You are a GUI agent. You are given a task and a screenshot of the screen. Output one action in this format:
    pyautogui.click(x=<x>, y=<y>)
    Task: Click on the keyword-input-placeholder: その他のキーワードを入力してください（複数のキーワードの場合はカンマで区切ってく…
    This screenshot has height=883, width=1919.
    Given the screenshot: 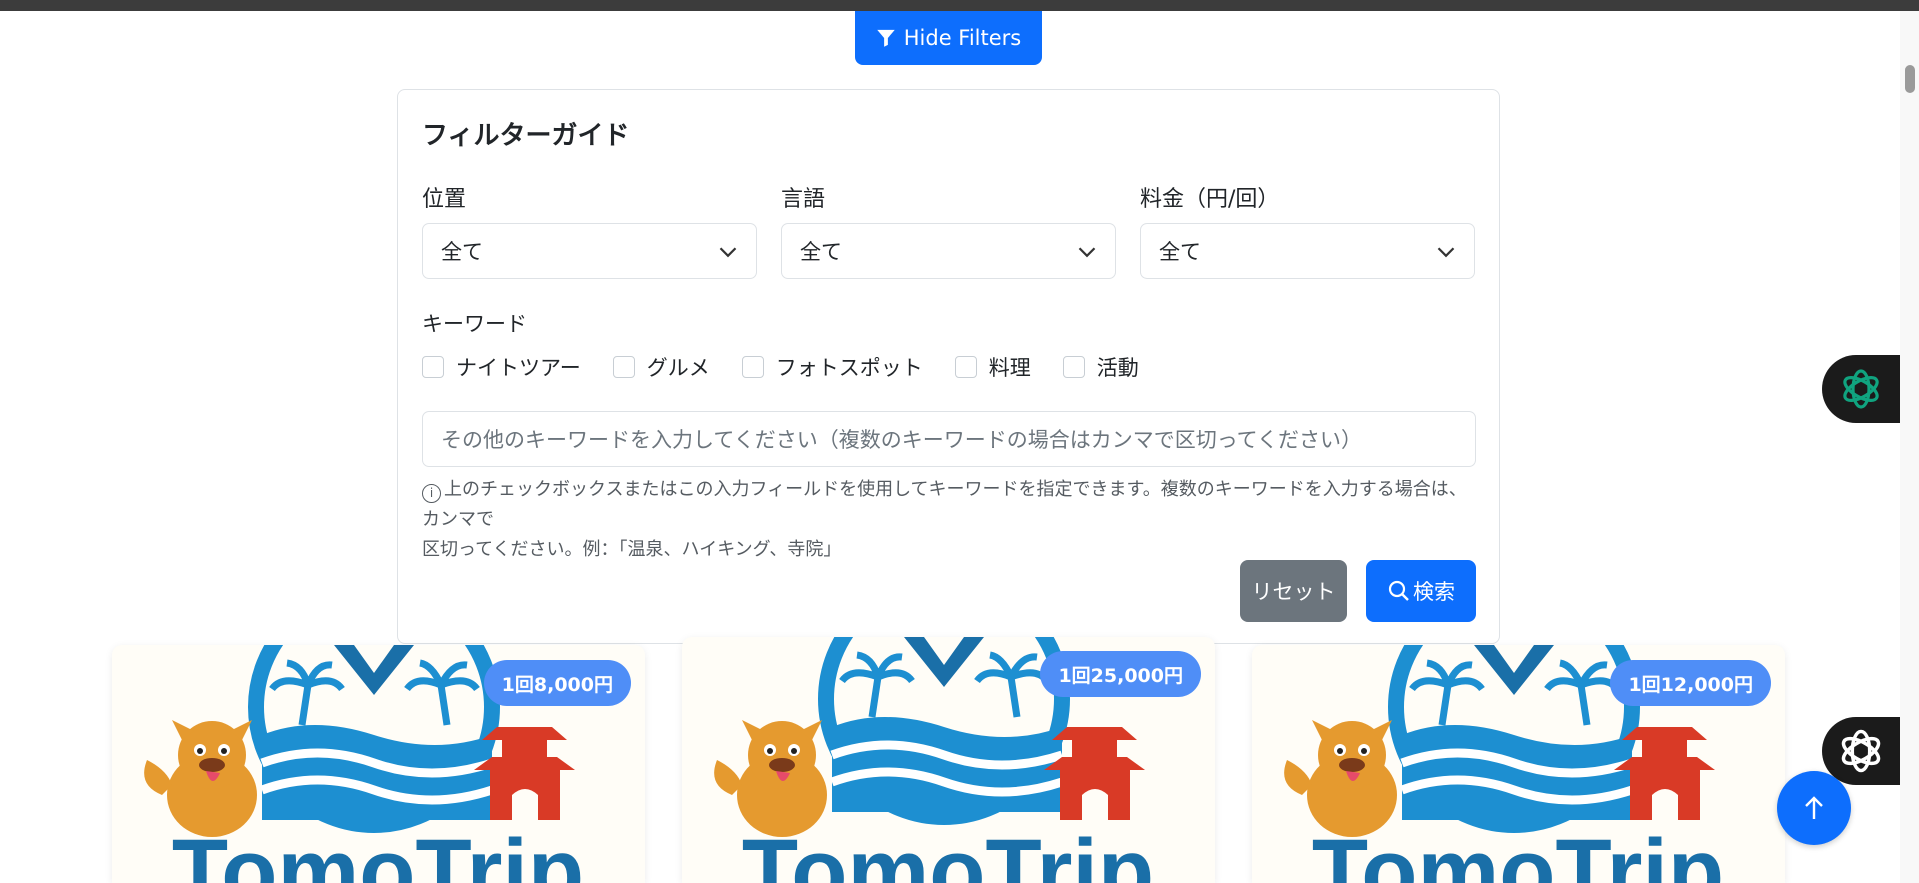 What is the action you would take?
    pyautogui.click(x=902, y=440)
    